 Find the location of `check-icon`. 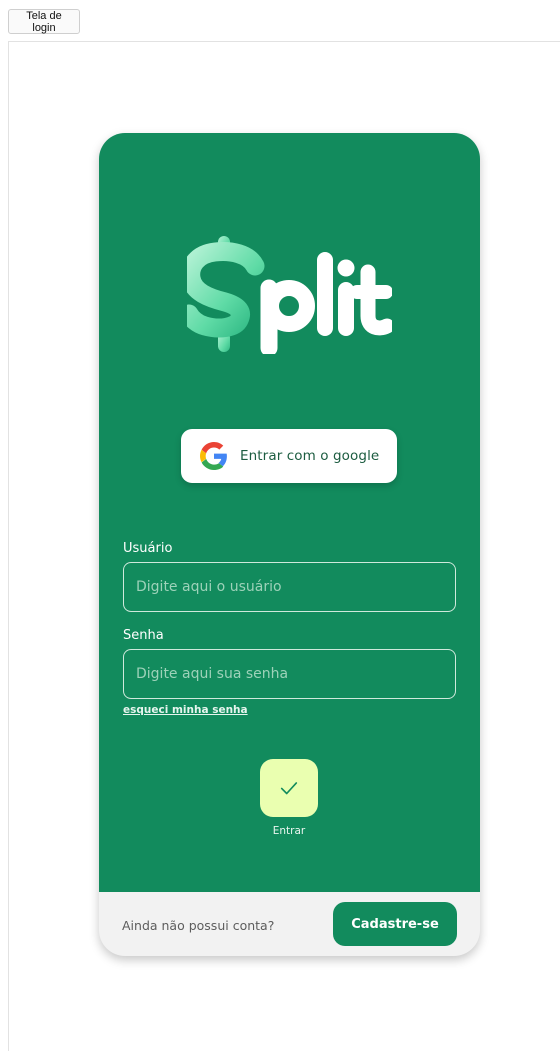

check-icon is located at coordinates (289, 788).